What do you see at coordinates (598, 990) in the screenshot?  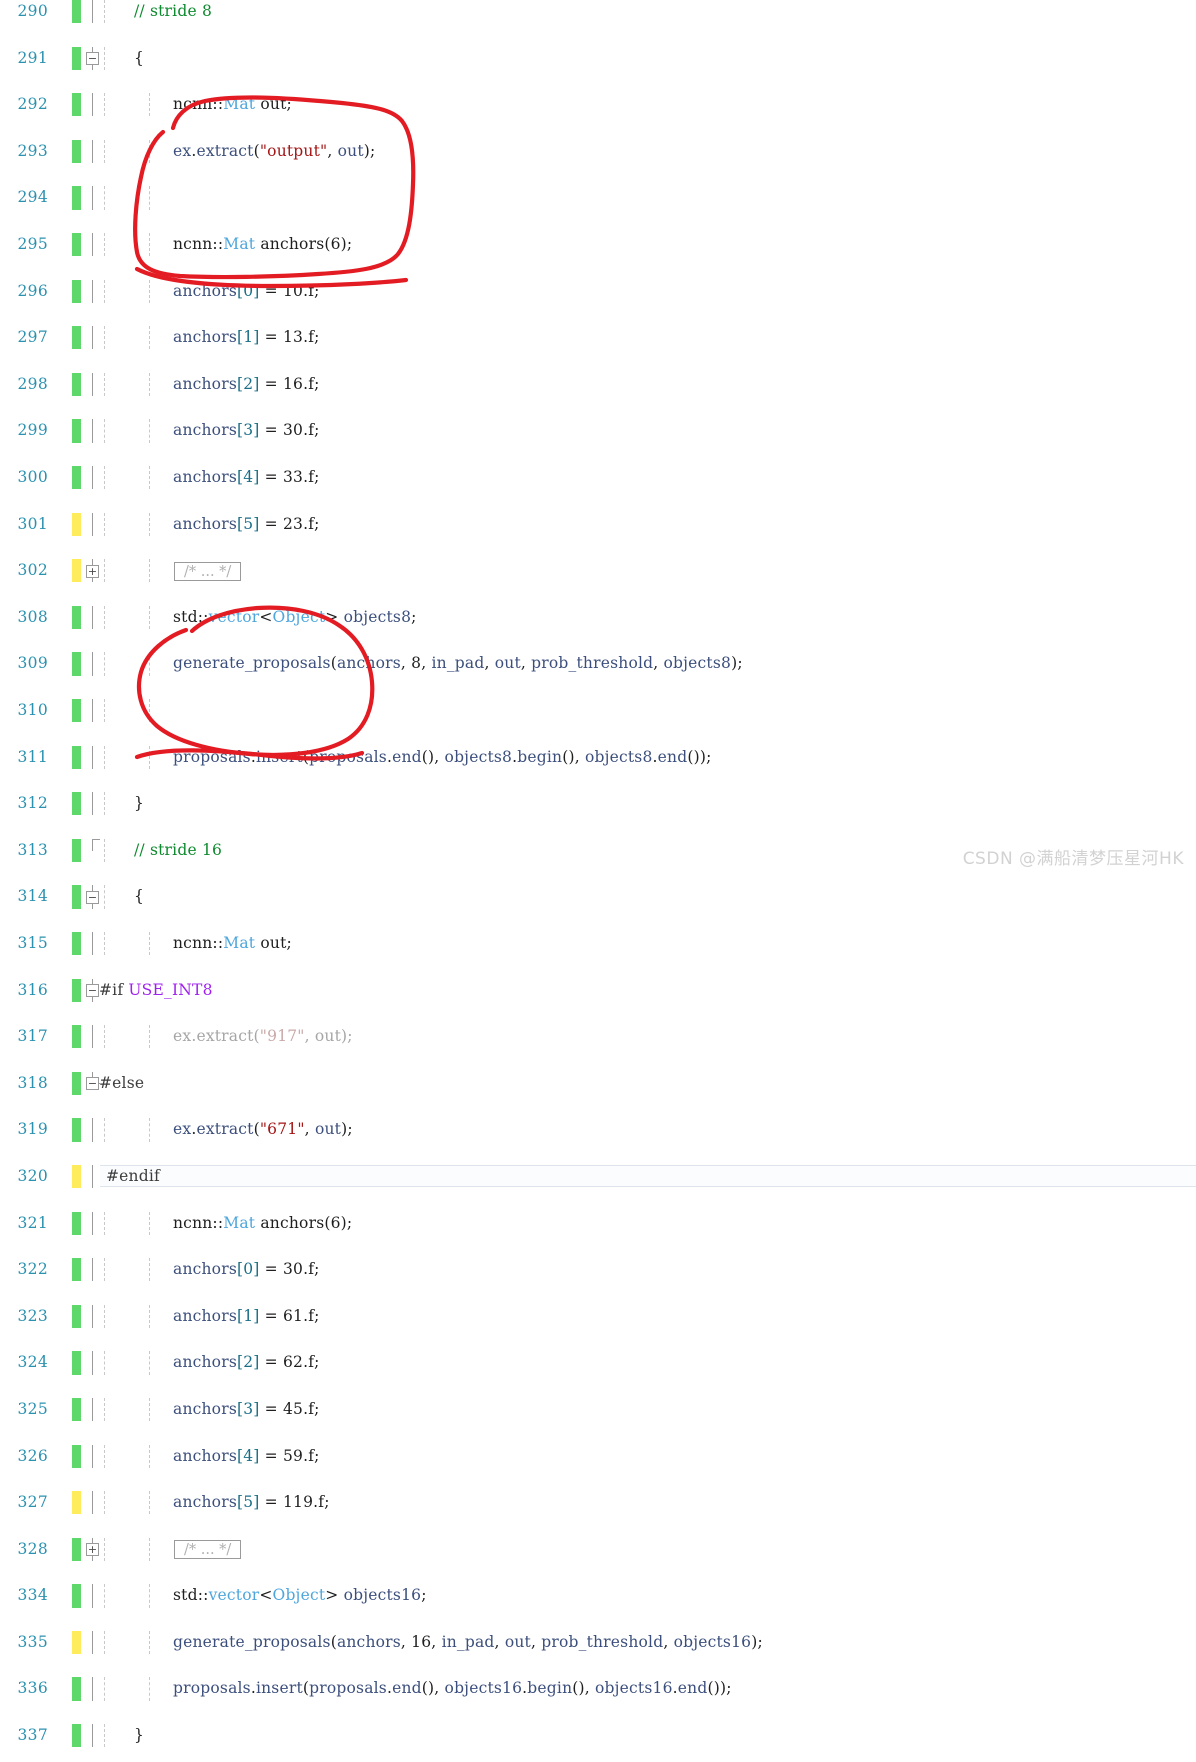 I see `code-line: 316 − #if USE_INT8` at bounding box center [598, 990].